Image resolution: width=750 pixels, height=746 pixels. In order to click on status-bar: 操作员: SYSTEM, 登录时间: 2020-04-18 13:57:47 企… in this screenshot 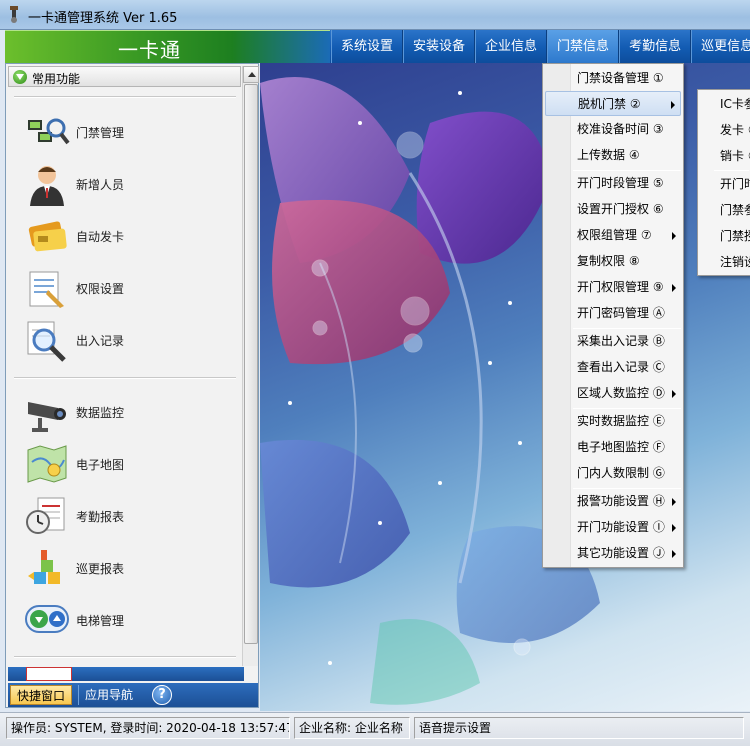, I will do `click(375, 729)`.